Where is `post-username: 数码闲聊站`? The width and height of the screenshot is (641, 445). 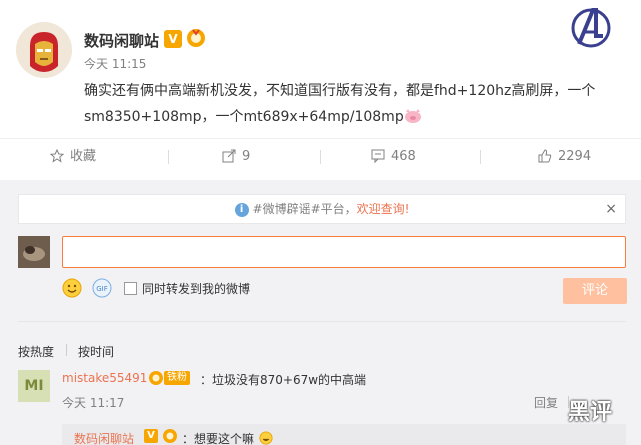 post-username: 数码闲聊站 is located at coordinates (121, 40).